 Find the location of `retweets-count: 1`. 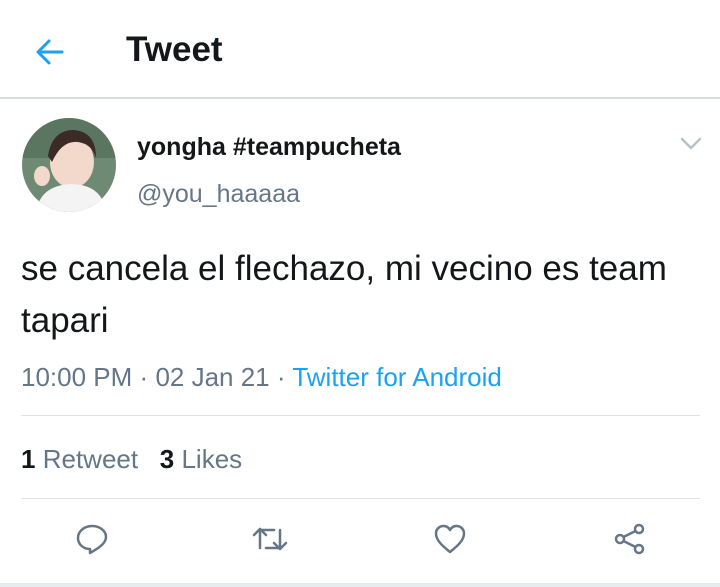

retweets-count: 1 is located at coordinates (28, 459).